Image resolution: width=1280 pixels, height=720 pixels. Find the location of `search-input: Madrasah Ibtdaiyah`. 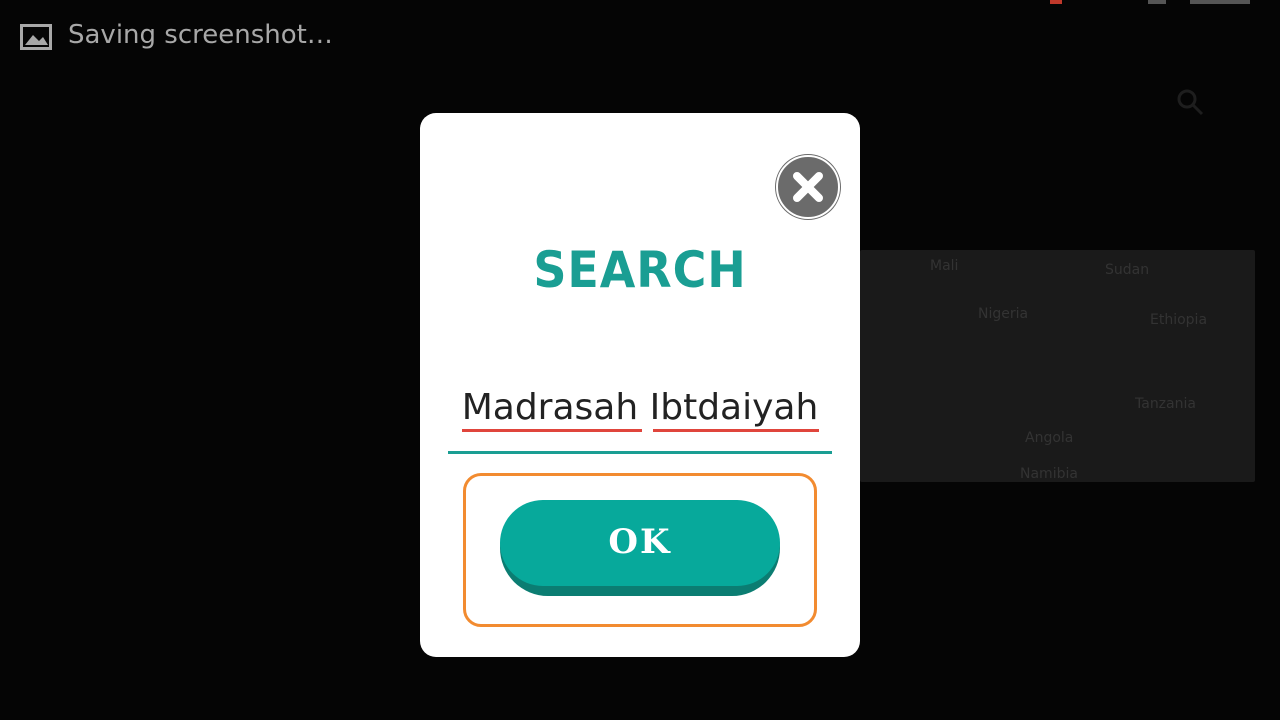

search-input: Madrasah Ibtdaiyah is located at coordinates (640, 416).